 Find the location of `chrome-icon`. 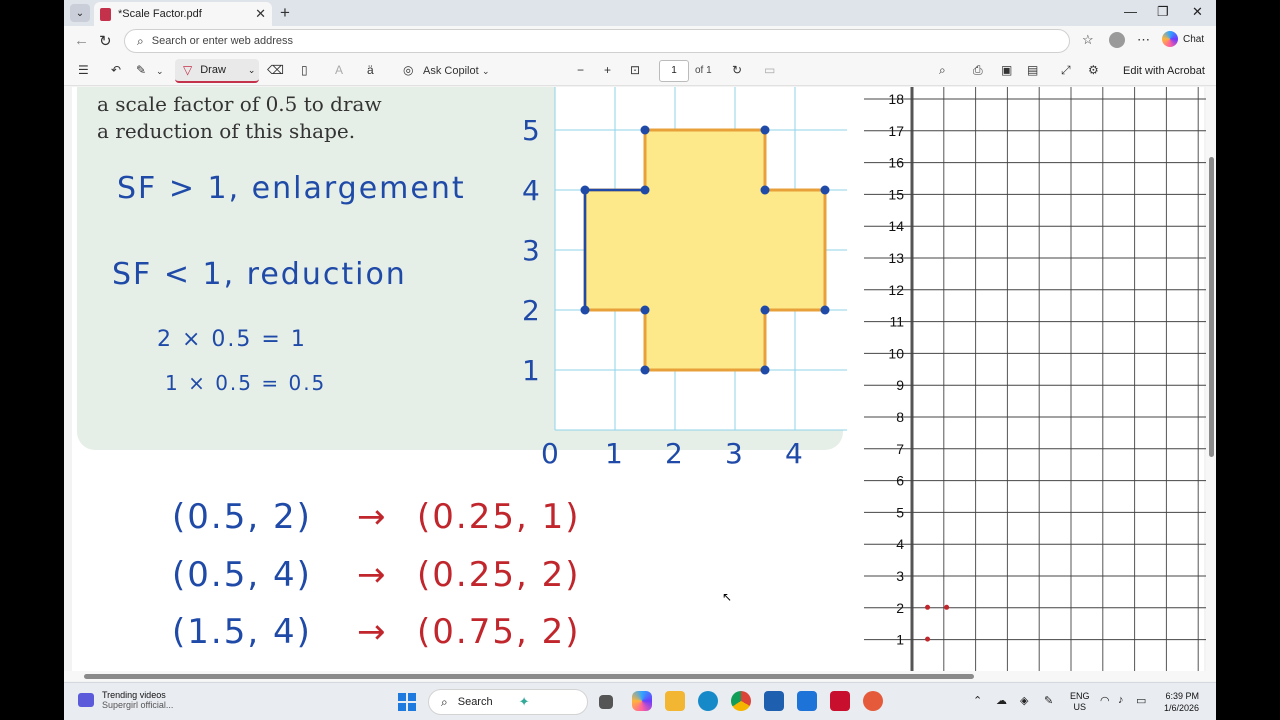

chrome-icon is located at coordinates (741, 701).